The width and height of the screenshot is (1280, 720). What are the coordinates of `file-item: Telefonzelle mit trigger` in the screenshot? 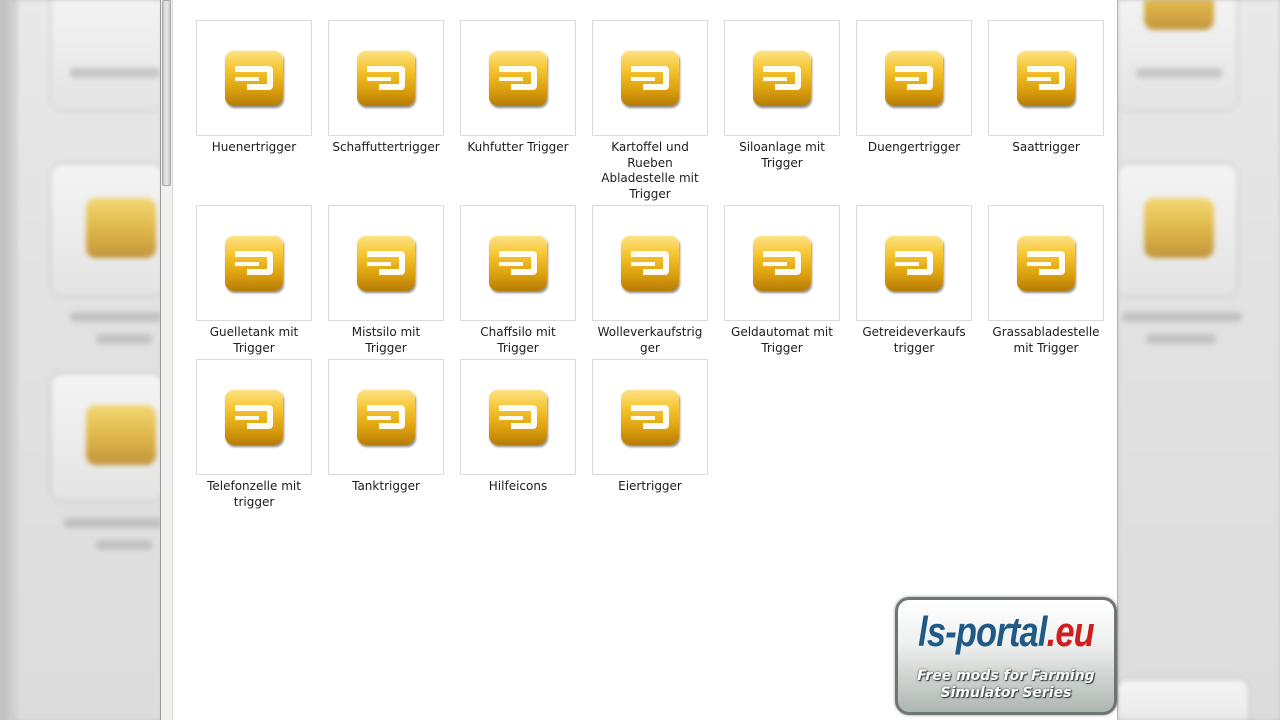 It's located at (254, 434).